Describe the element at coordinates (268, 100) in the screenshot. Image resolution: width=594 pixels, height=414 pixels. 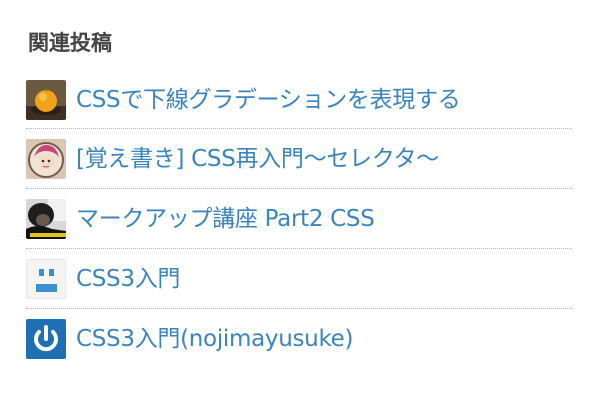
I see `post-link: CSSで下線グラデーションを表現する` at that location.